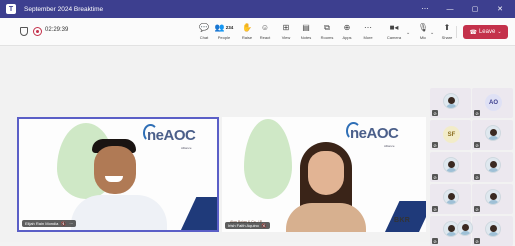  I want to click on people-button: 👥 234 People, so click(224, 33).